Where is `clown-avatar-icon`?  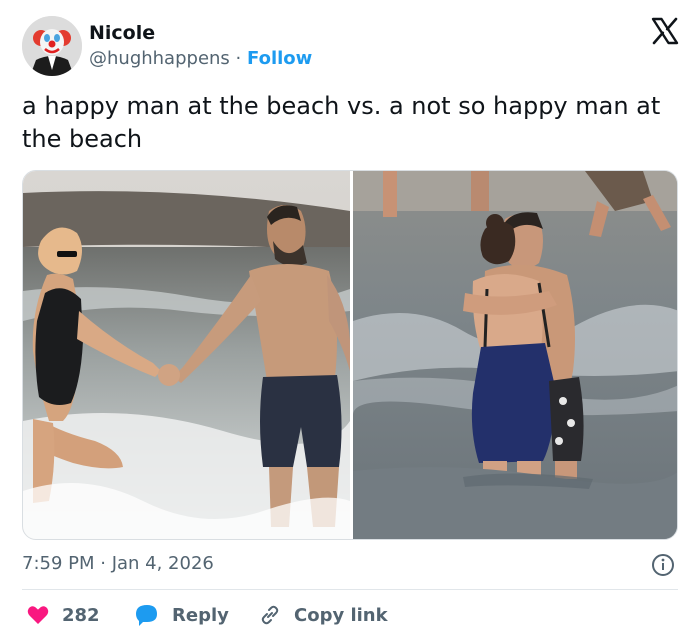
clown-avatar-icon is located at coordinates (52, 46).